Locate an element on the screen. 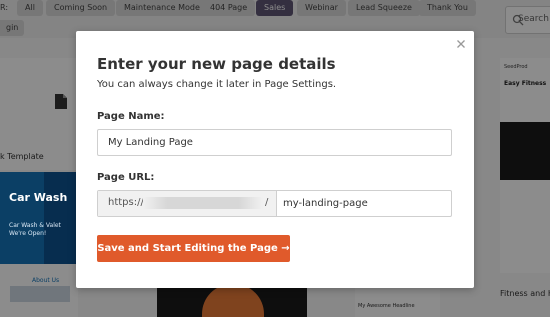  page-url-field: https:// / is located at coordinates (274, 203).